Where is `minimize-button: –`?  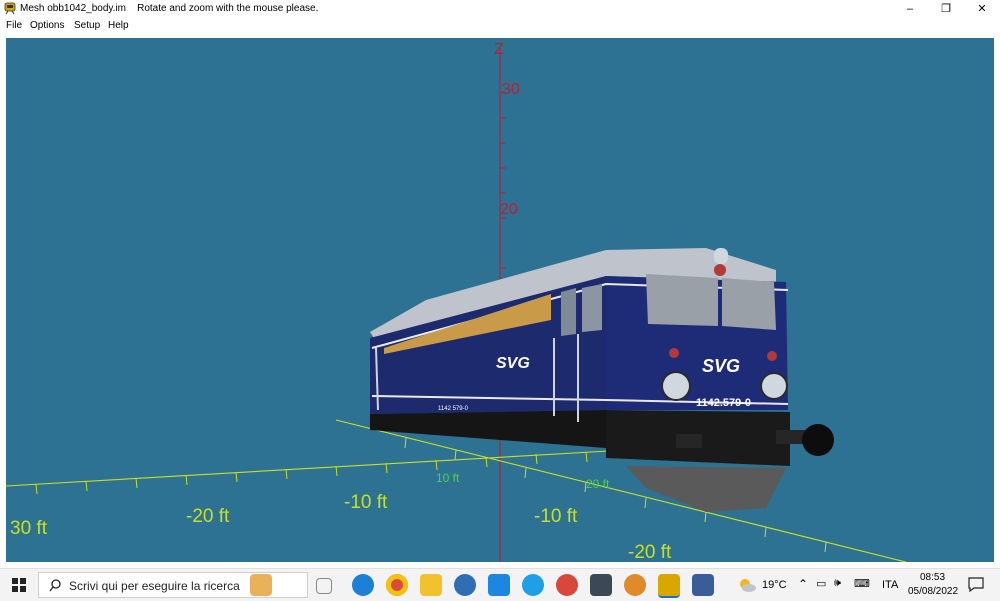
minimize-button: – is located at coordinates (910, 9).